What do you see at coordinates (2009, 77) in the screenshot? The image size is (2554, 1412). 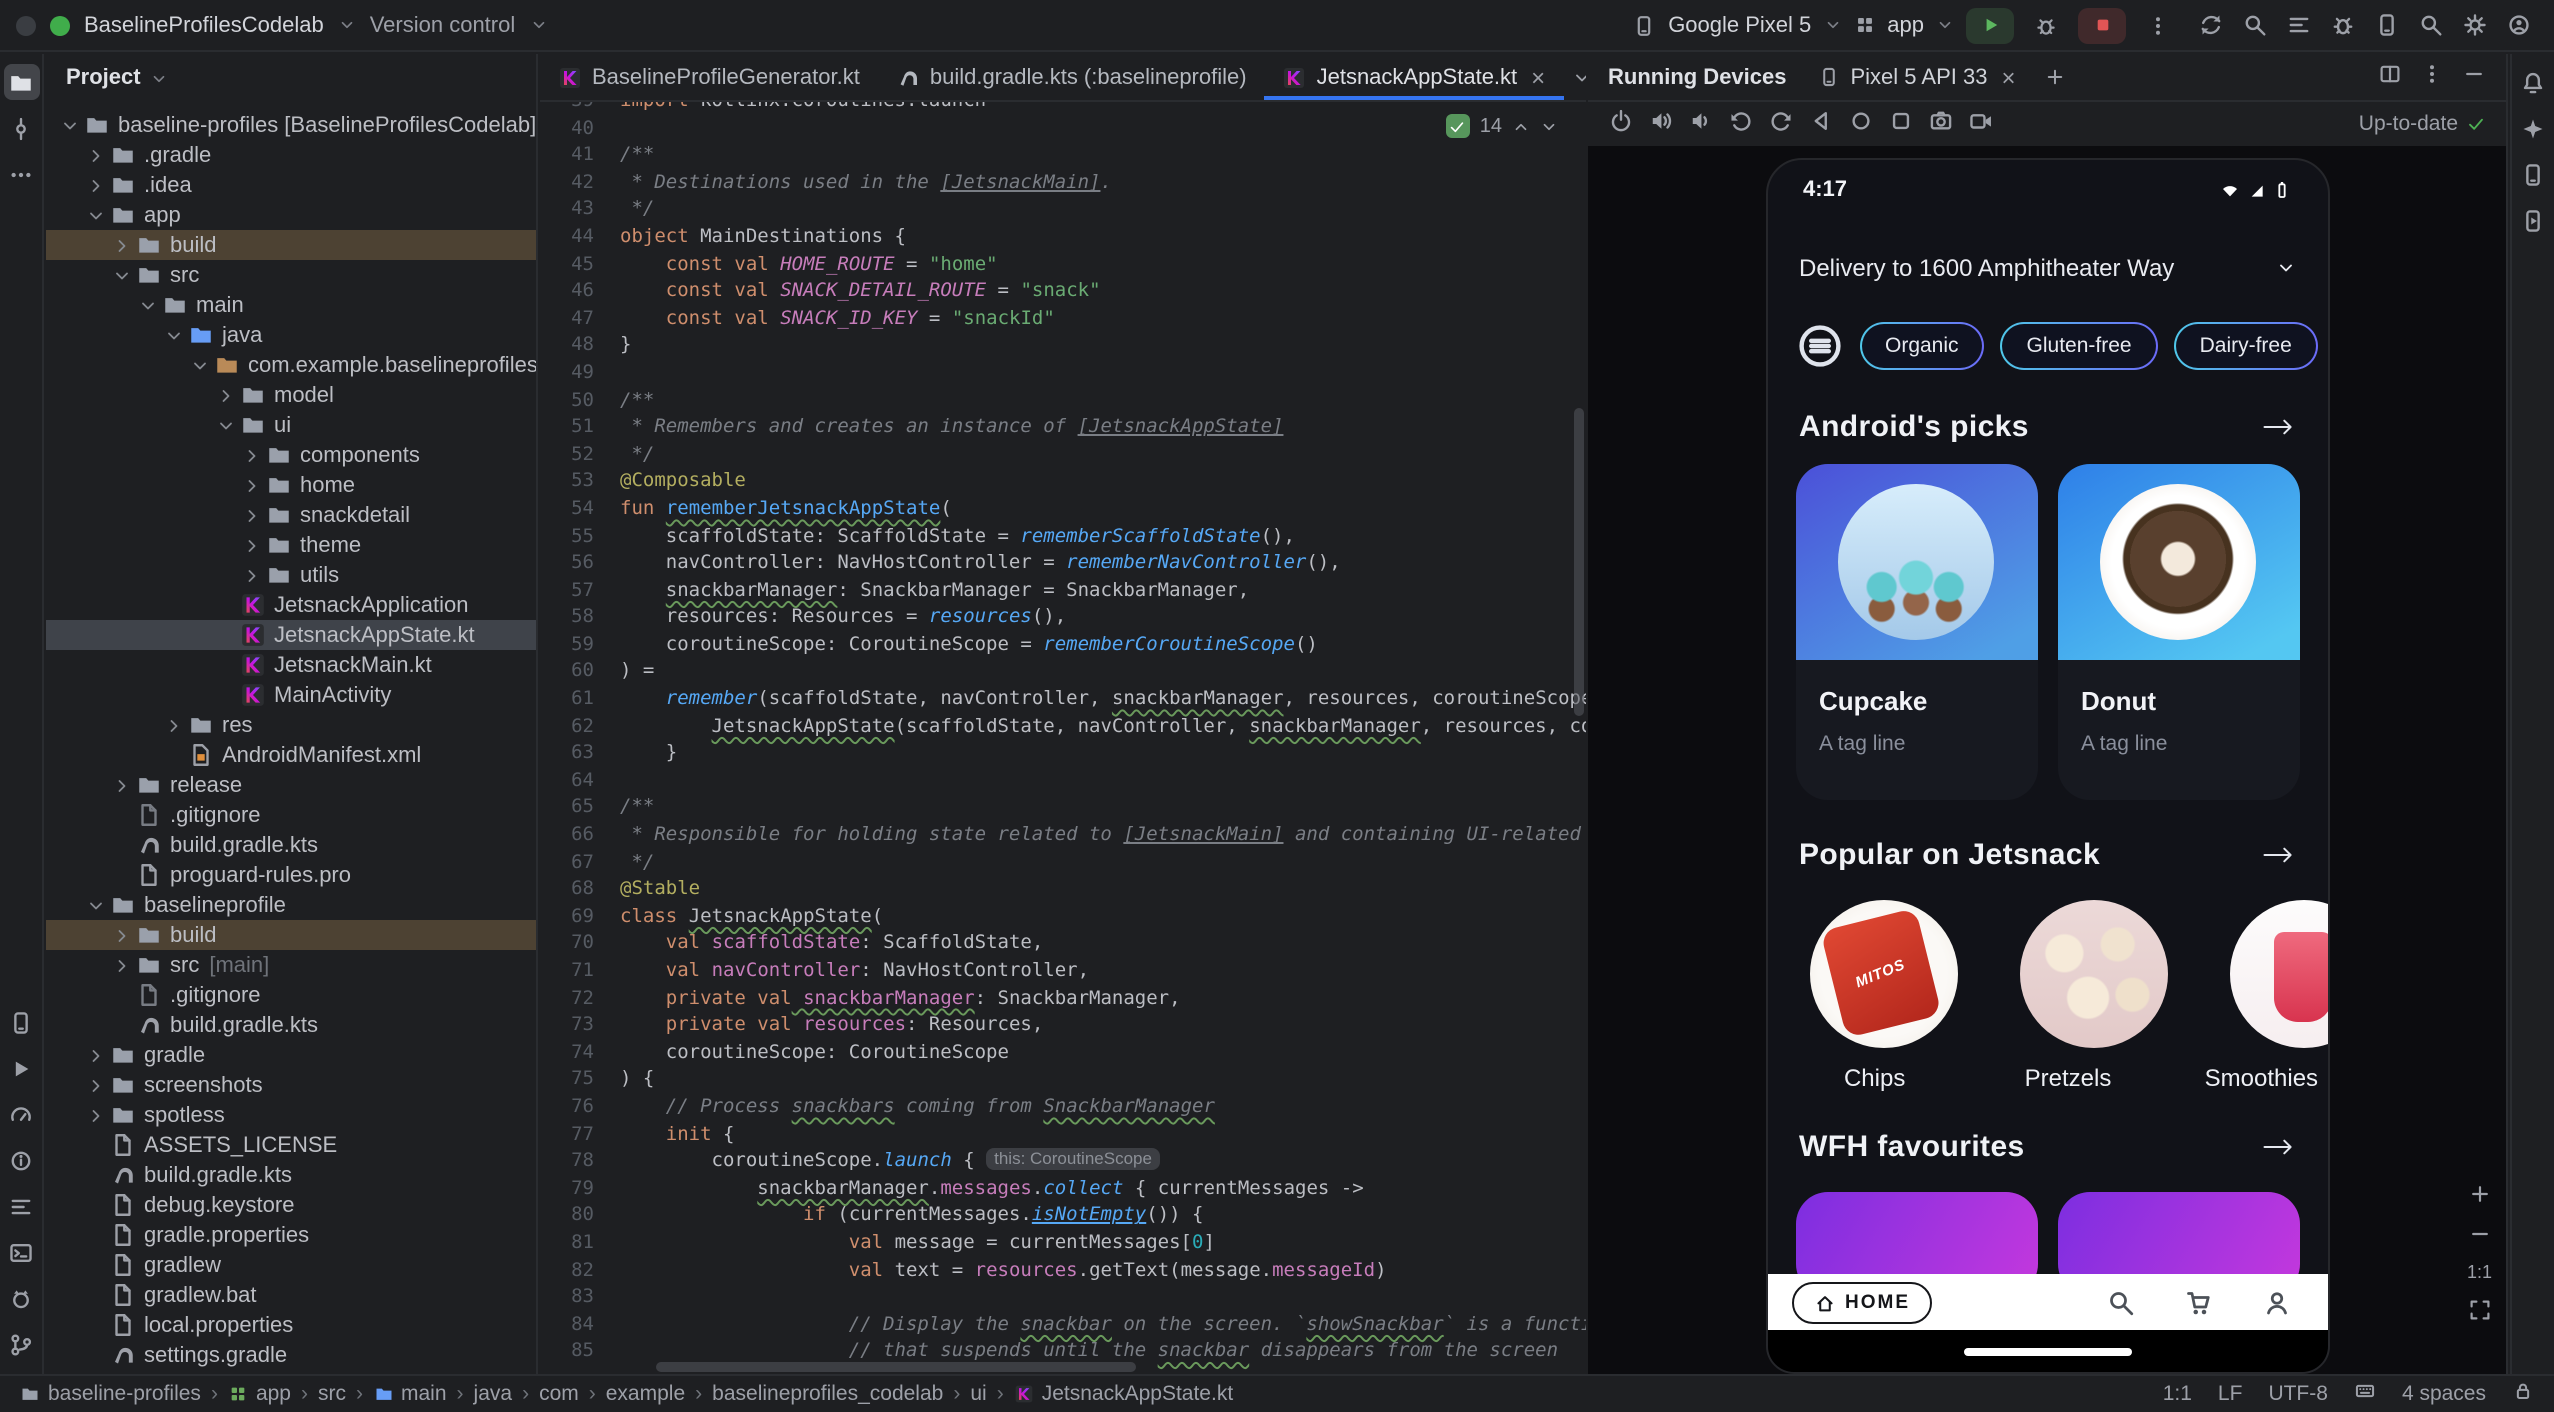 I see `close-device-tab-icon: ×` at bounding box center [2009, 77].